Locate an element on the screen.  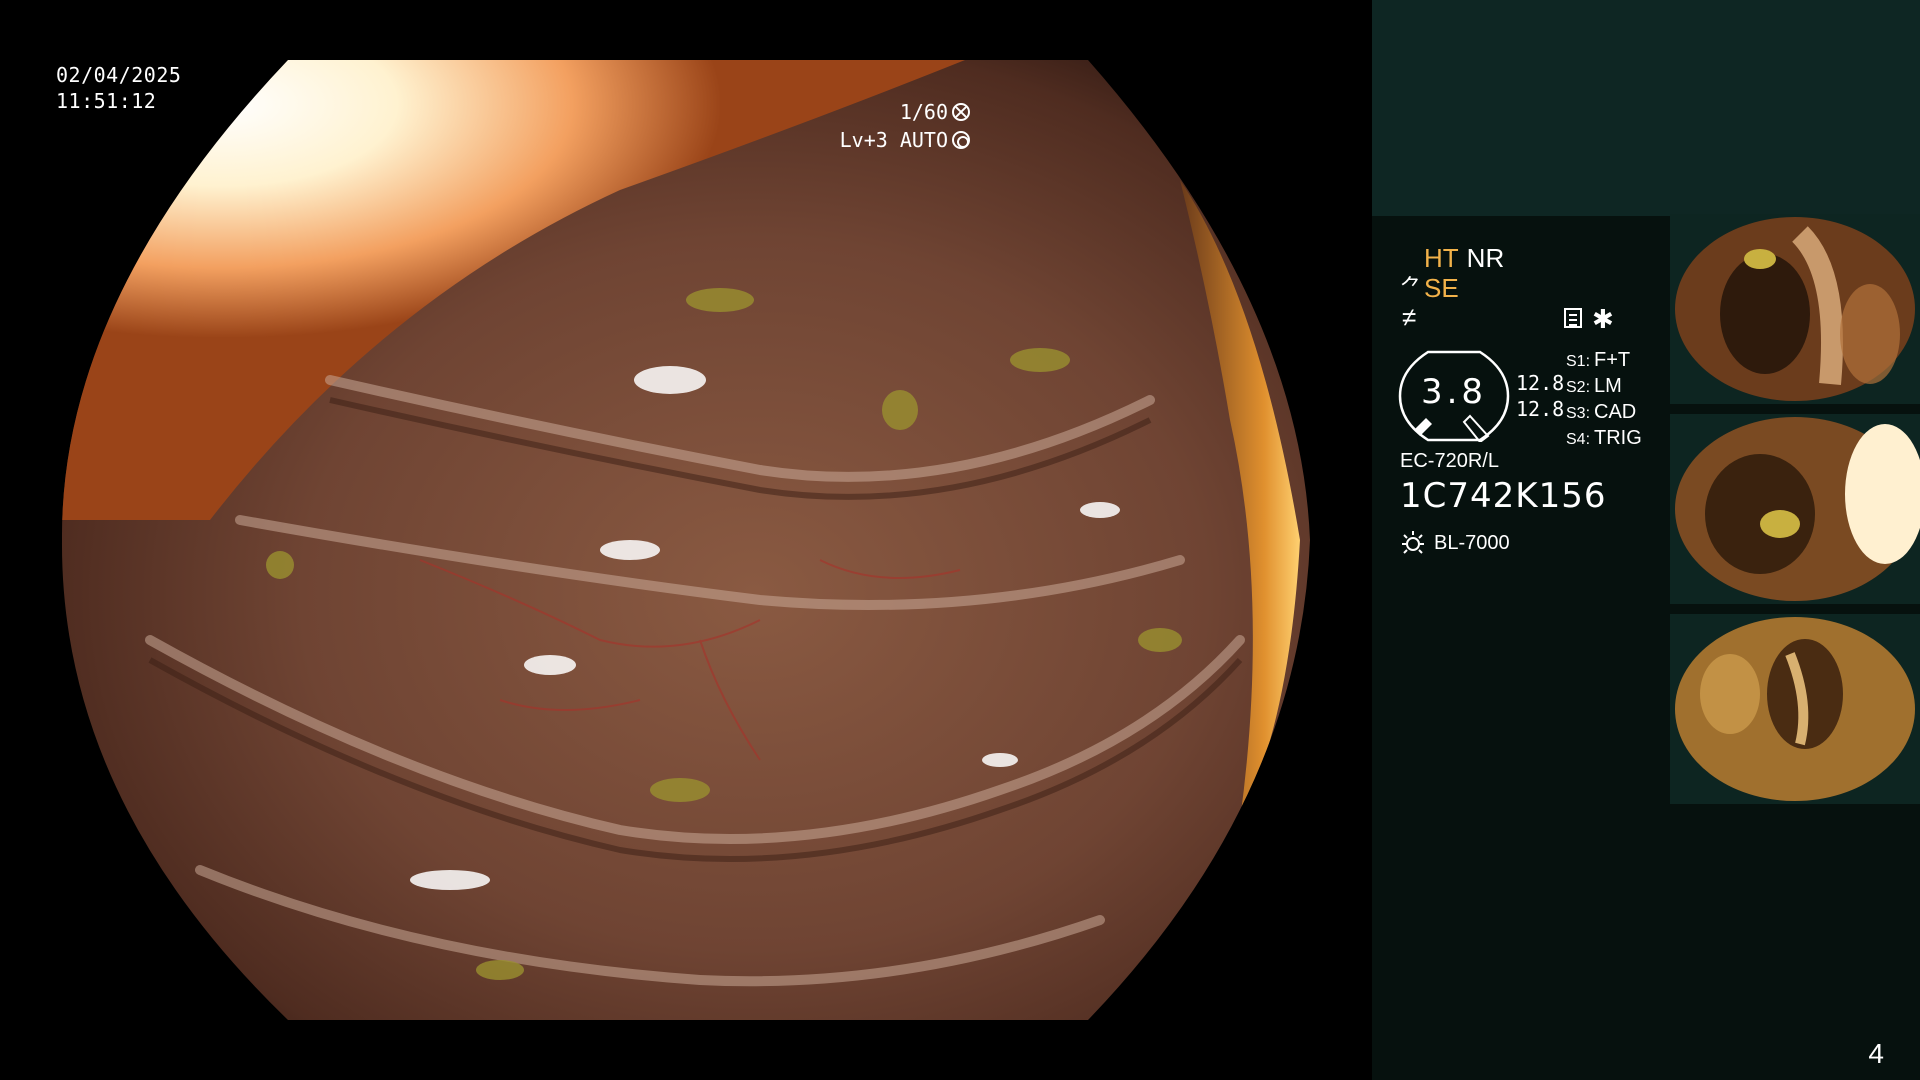
date-time-readout: 02/04/2025 11:51:12 is located at coordinates (118, 88).